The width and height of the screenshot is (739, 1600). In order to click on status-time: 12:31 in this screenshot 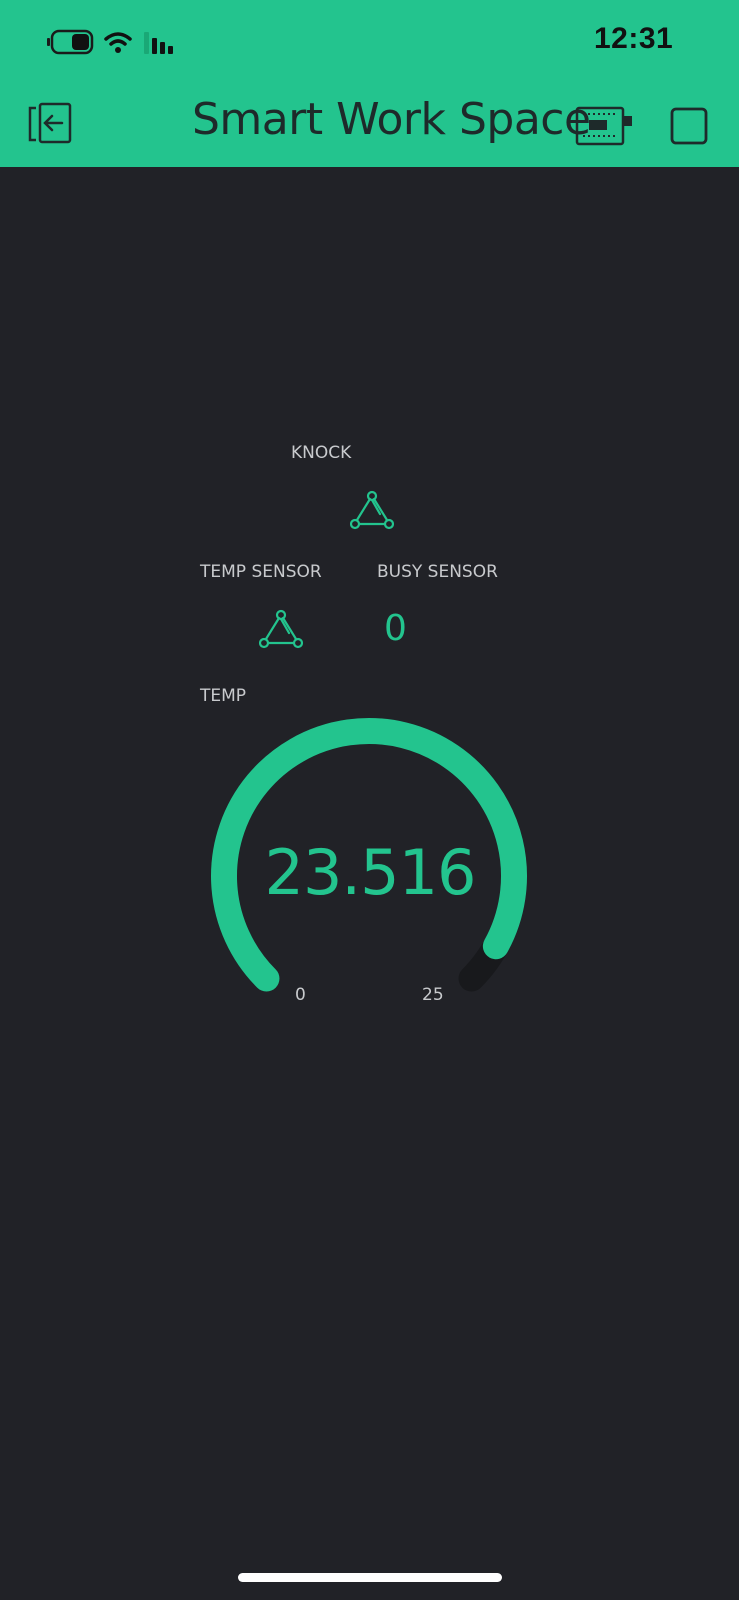, I will do `click(634, 38)`.